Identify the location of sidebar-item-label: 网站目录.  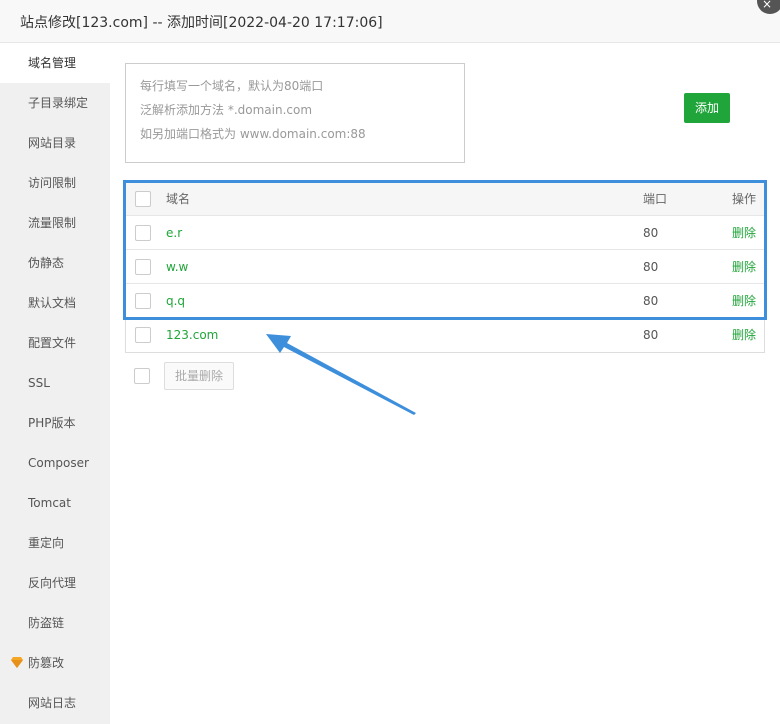
(52, 143).